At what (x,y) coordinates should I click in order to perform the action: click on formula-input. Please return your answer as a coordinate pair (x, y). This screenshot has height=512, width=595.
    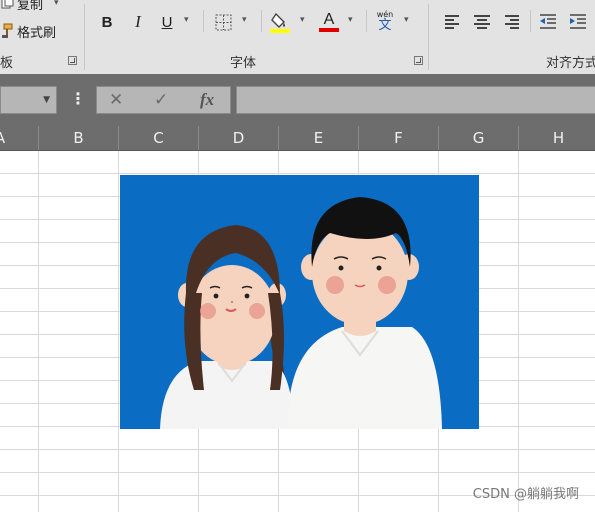
    Looking at the image, I should click on (415, 100).